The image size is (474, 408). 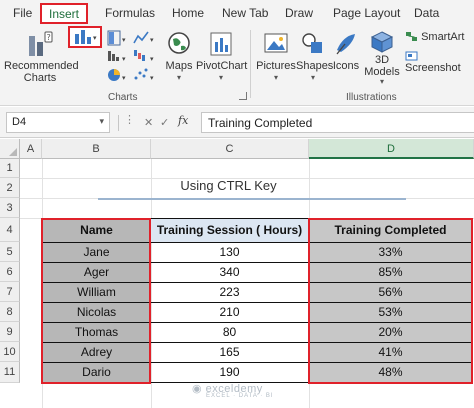 I want to click on insert-column-chart-button: ▾, so click(x=85, y=37).